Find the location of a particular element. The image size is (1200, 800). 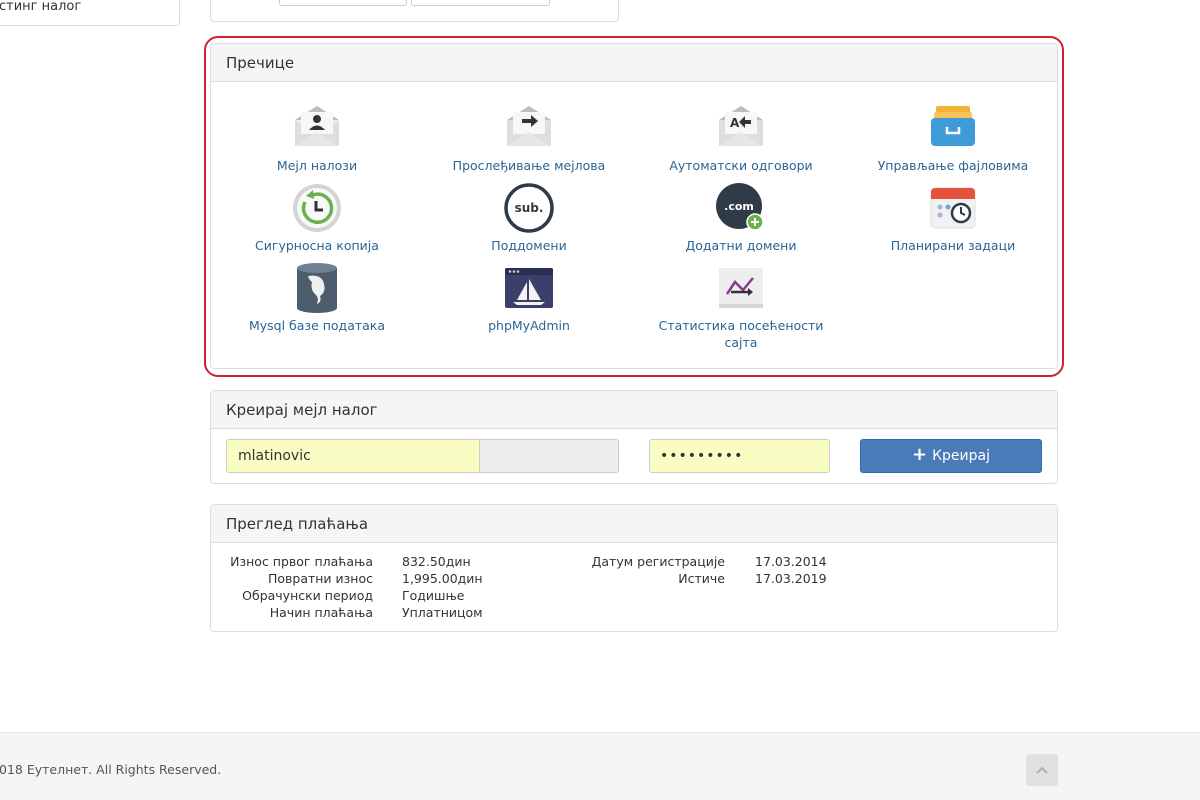

shortcut-addon-domains: .com Додатни домени is located at coordinates (741, 218).